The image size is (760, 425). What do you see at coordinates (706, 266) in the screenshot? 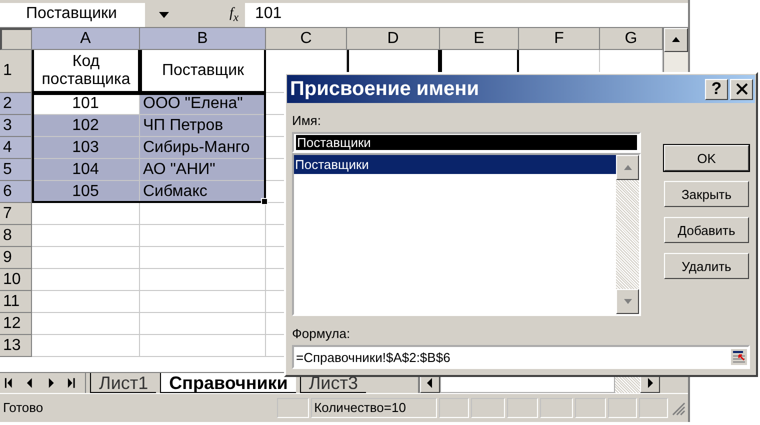
I see `dialog-button: Удалить` at bounding box center [706, 266].